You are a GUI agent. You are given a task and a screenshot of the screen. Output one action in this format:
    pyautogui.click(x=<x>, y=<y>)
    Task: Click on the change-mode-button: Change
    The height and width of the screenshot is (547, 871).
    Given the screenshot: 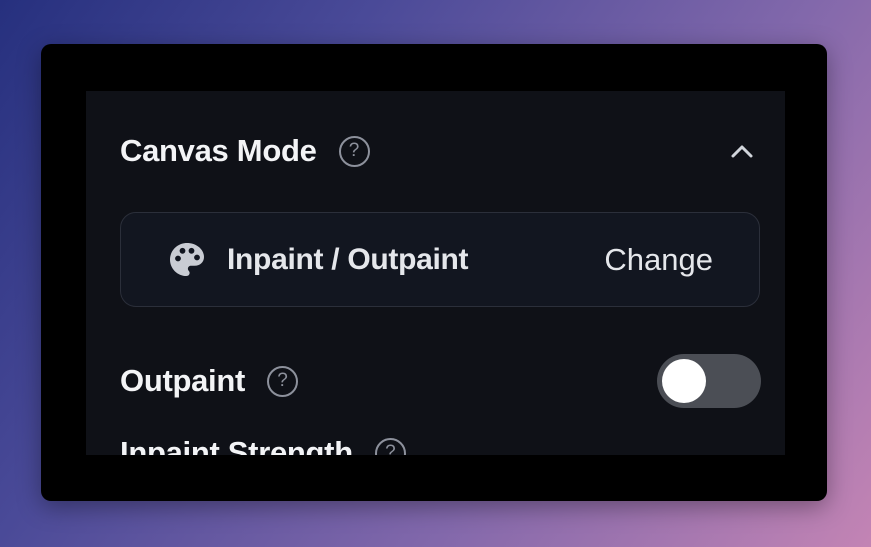 What is the action you would take?
    pyautogui.click(x=658, y=260)
    